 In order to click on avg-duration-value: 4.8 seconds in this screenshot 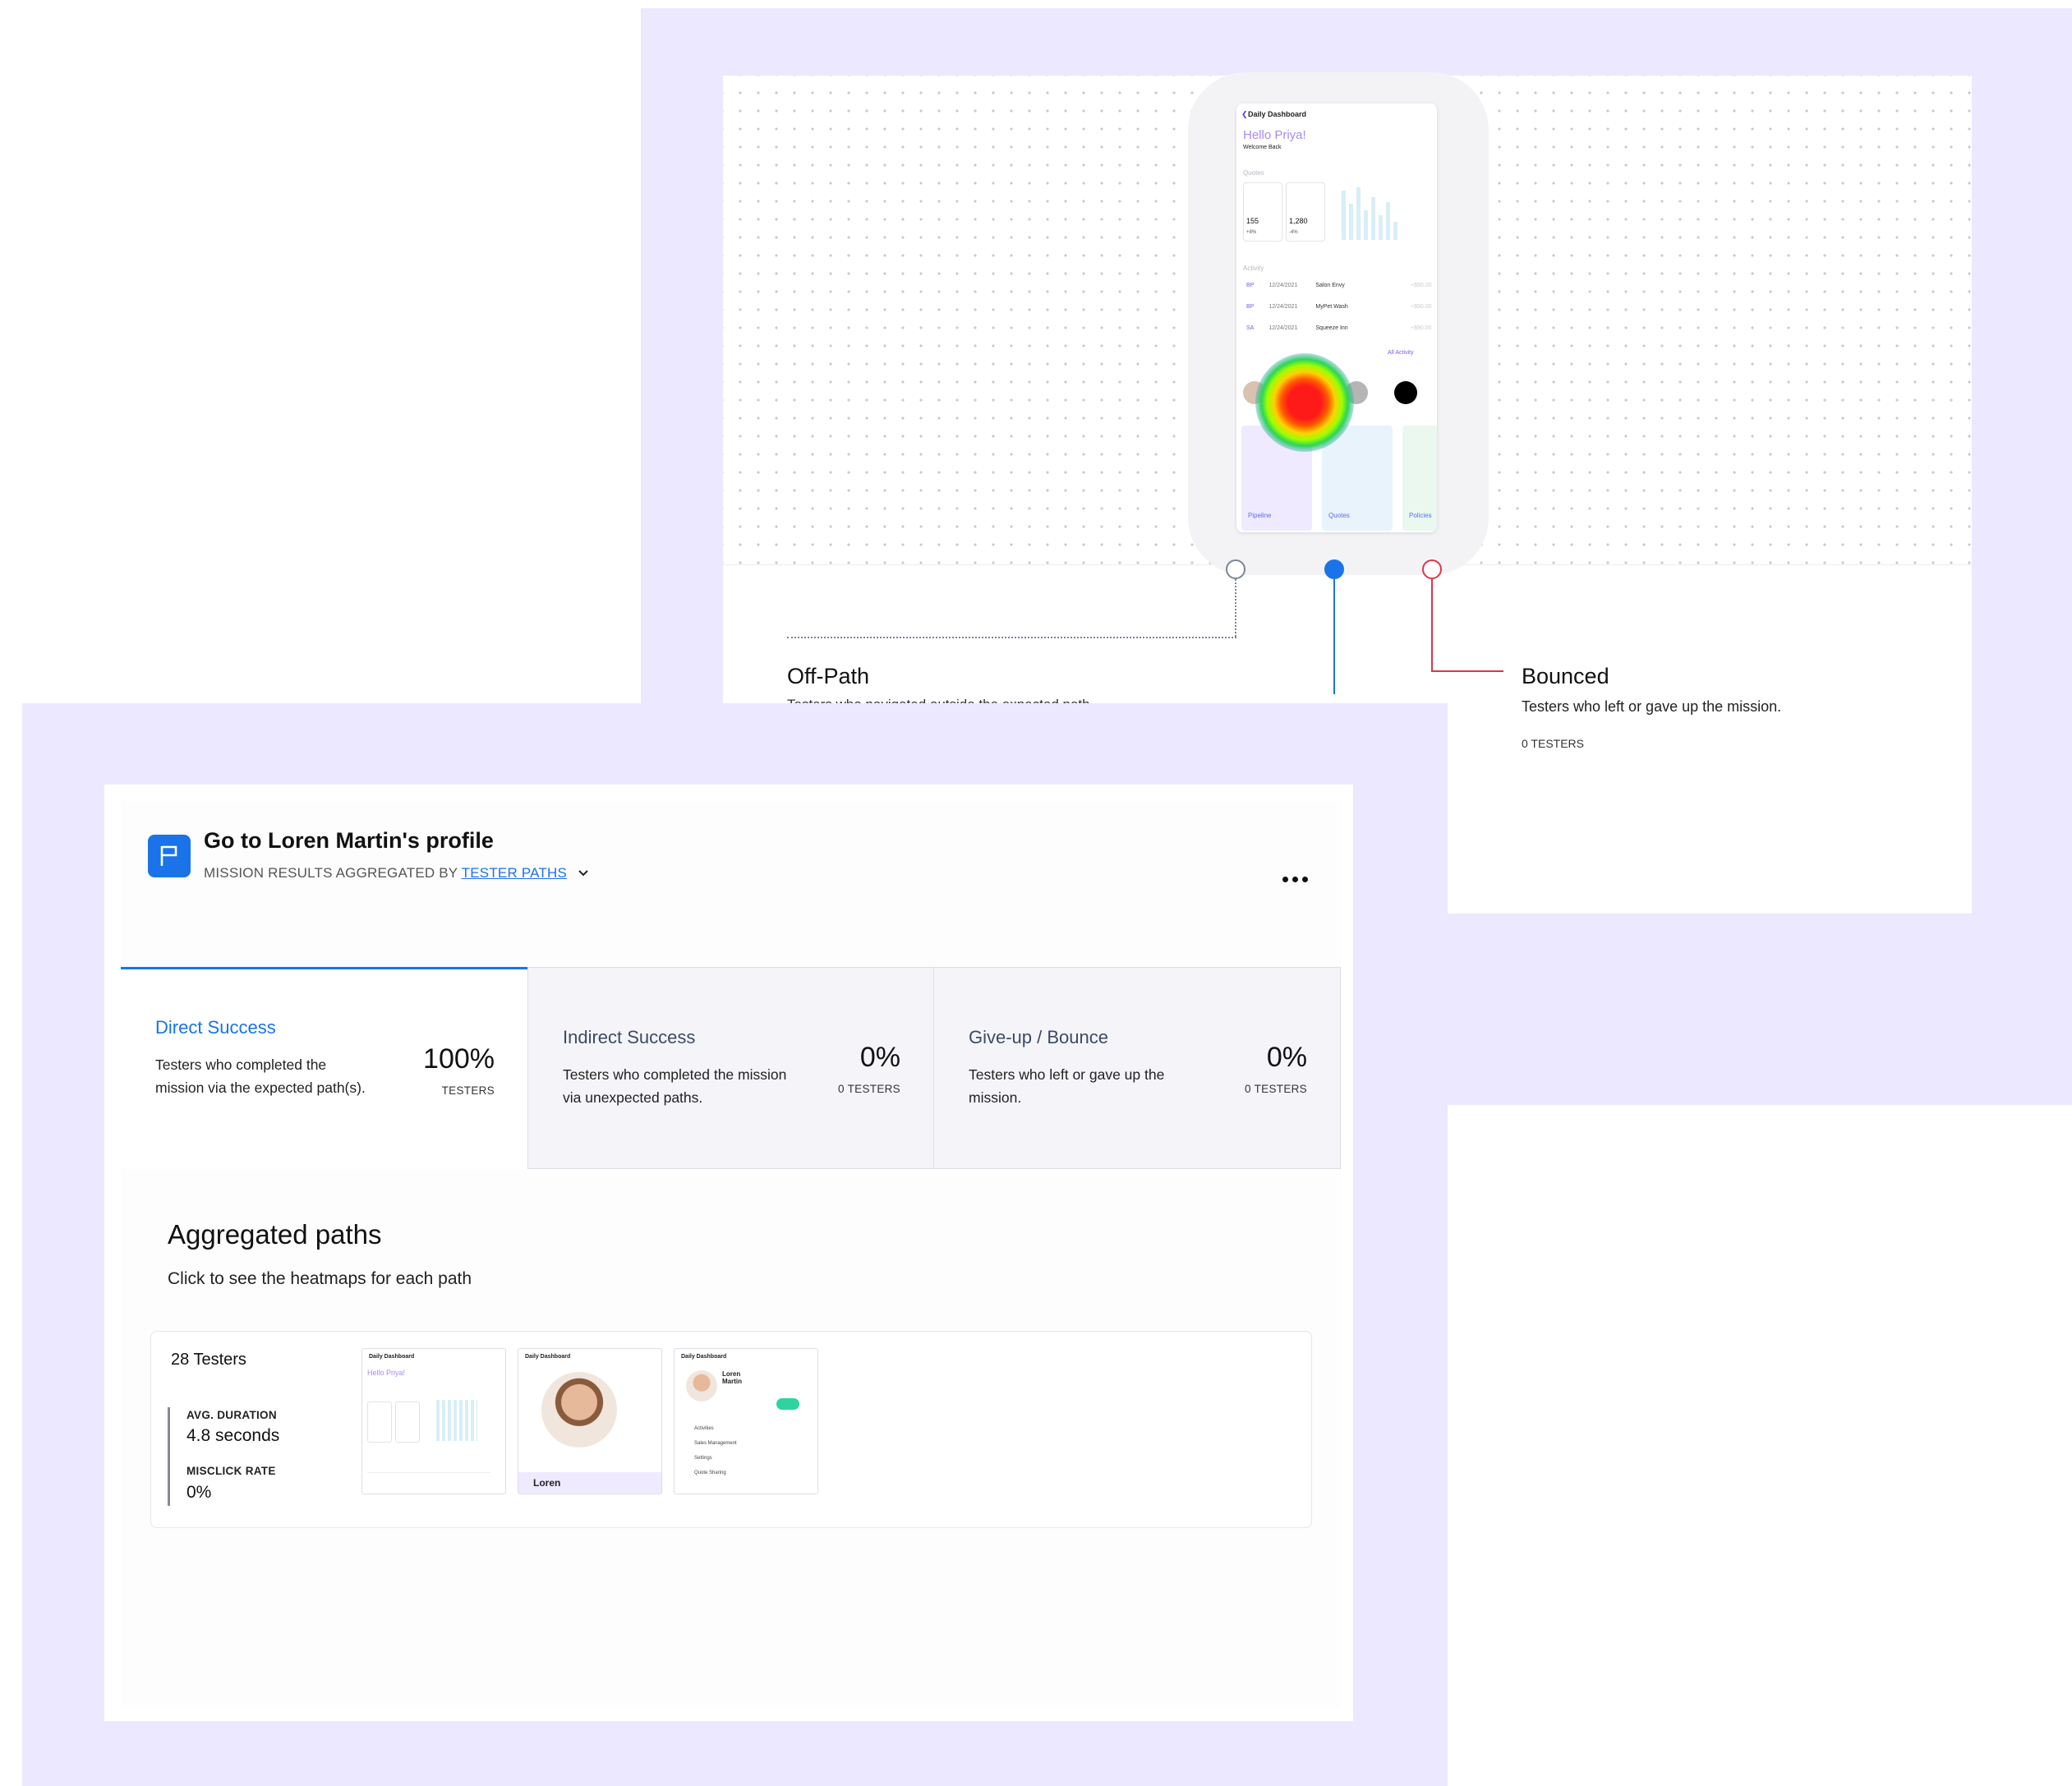, I will do `click(233, 1435)`.